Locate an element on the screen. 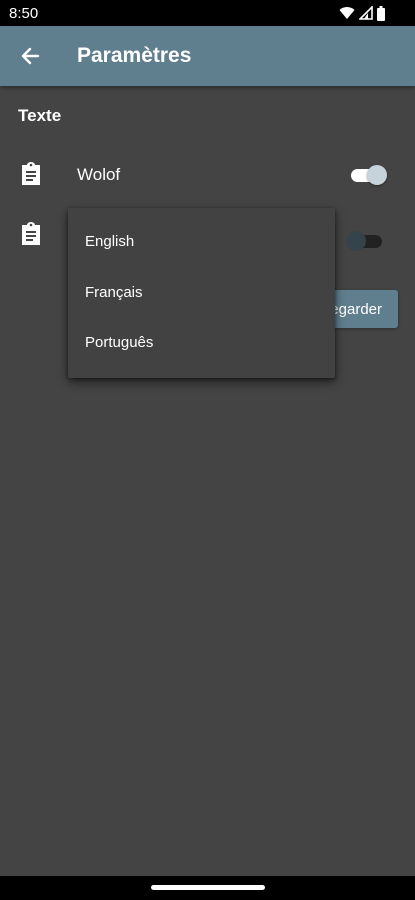 This screenshot has height=900, width=415. status-icons is located at coordinates (362, 13).